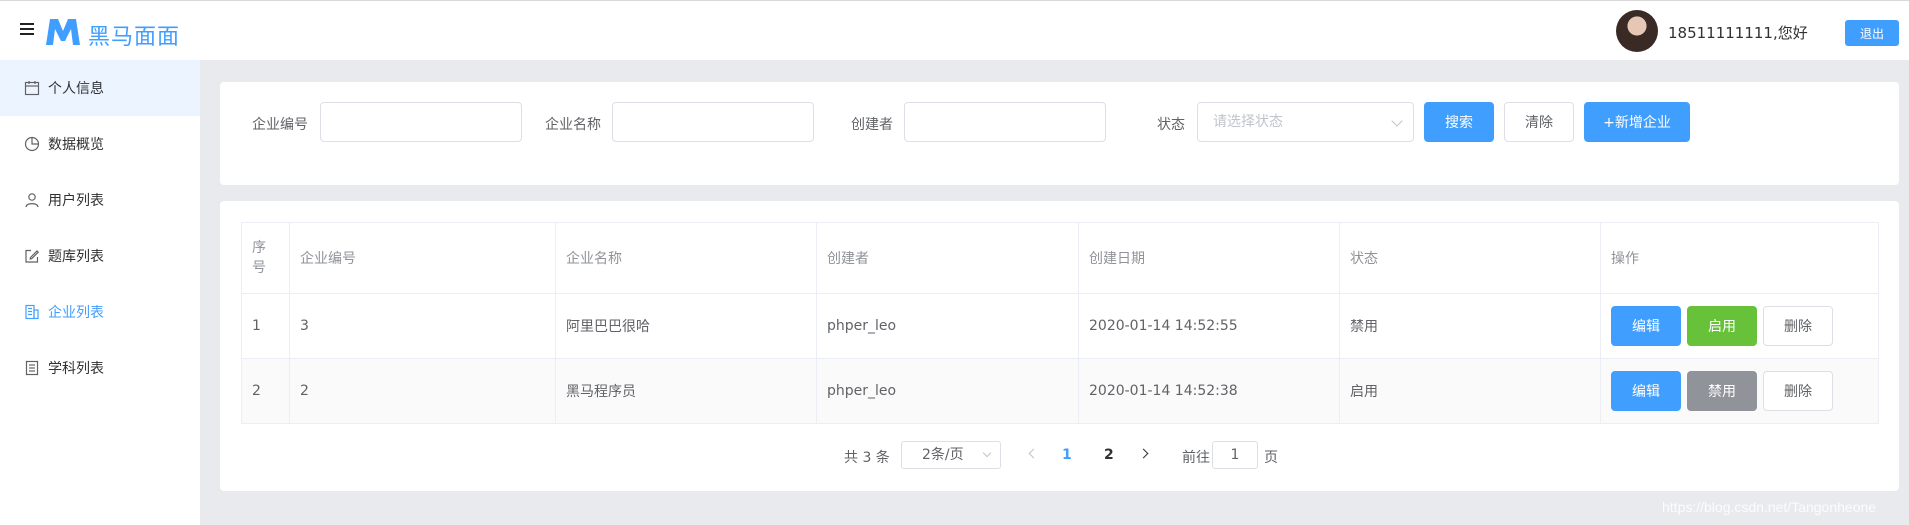  Describe the element at coordinates (1637, 122) in the screenshot. I see `add-company-button: +新增企业` at that location.